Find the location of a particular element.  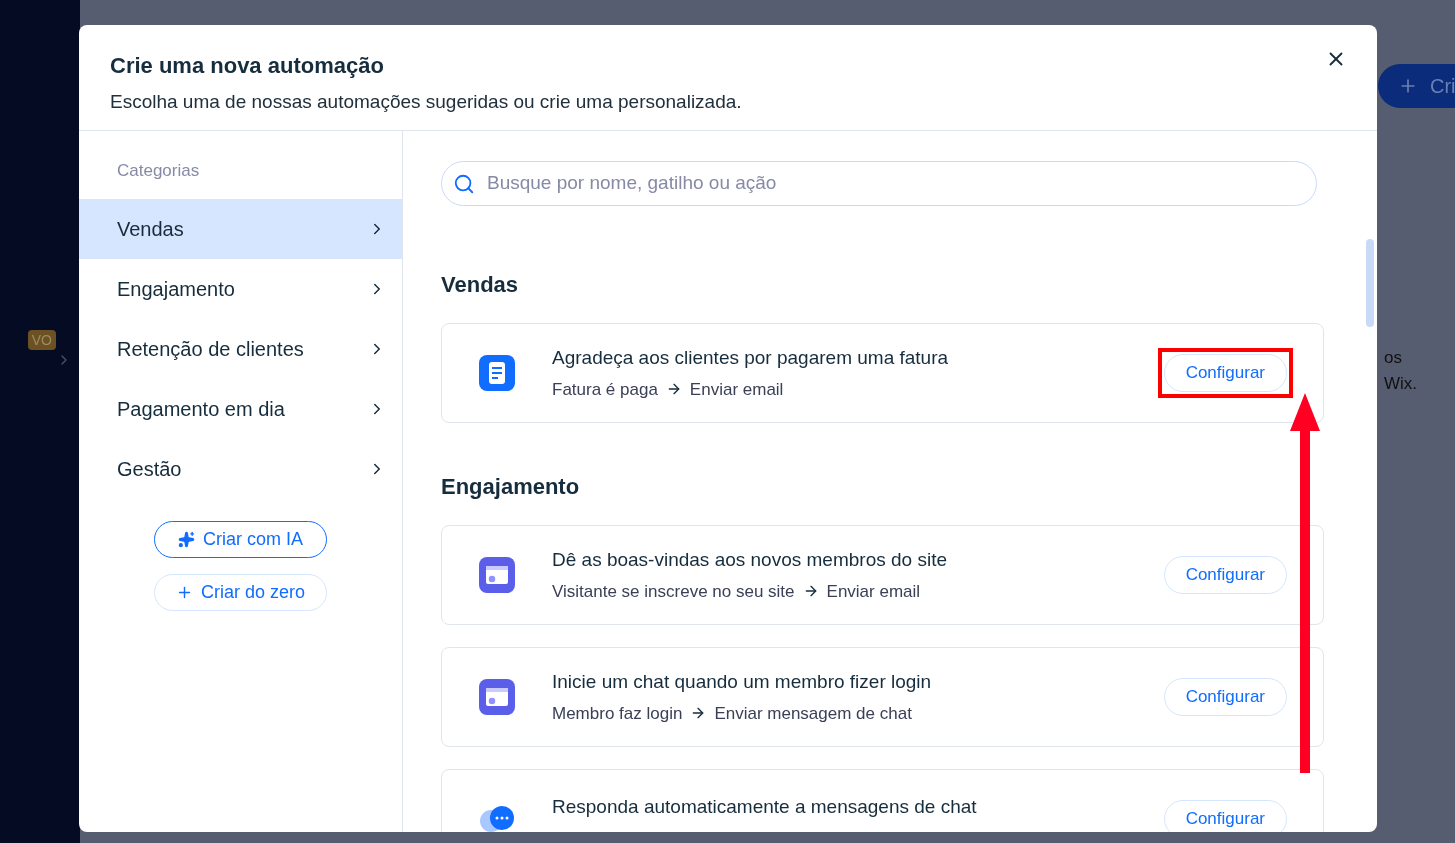

category-item: Vendas is located at coordinates (240, 228).